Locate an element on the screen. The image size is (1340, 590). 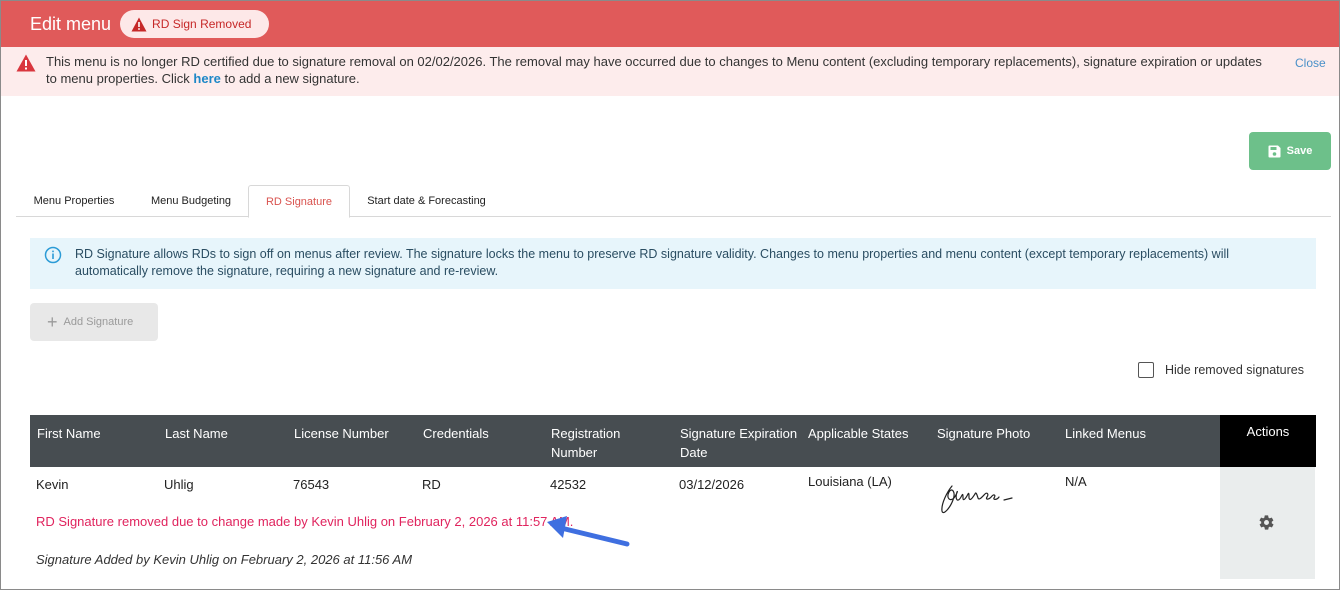
cell-last-name: Uhlig is located at coordinates (179, 484).